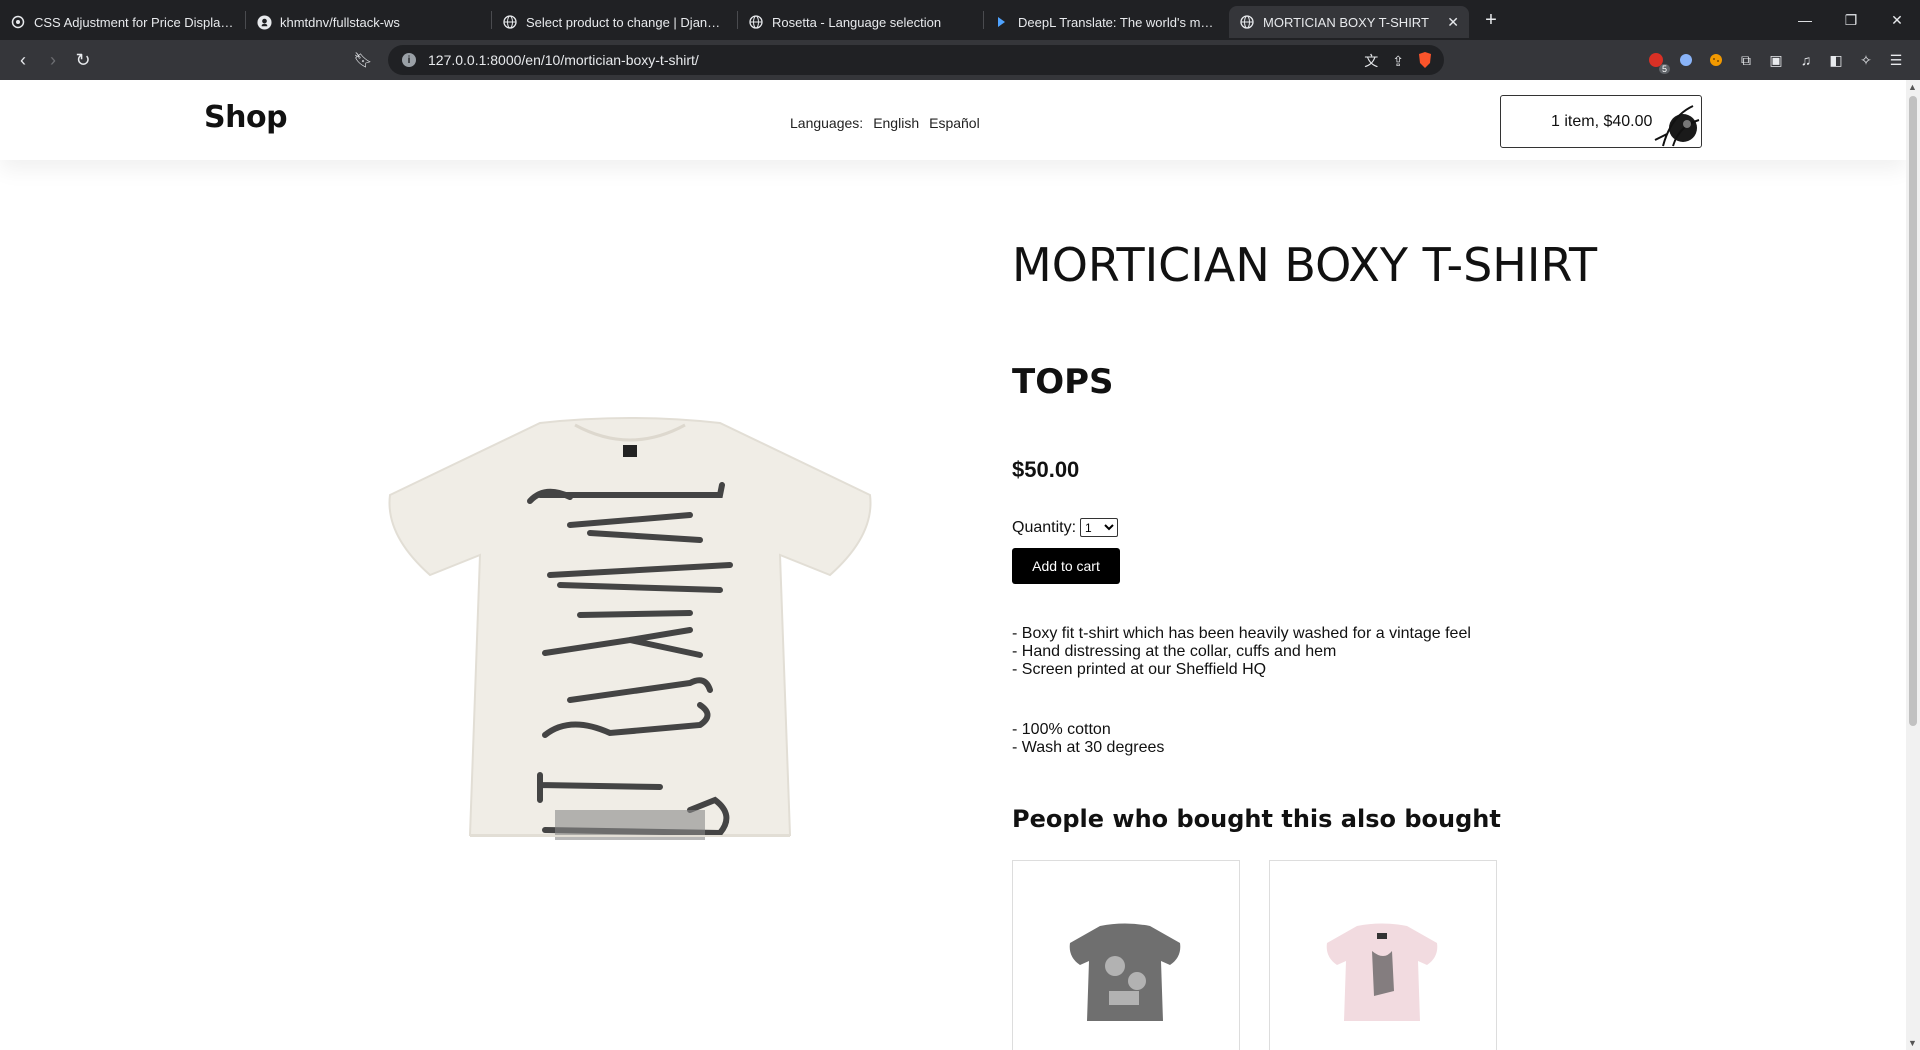  Describe the element at coordinates (1897, 20) in the screenshot. I see `close-window-icon: ✕` at that location.